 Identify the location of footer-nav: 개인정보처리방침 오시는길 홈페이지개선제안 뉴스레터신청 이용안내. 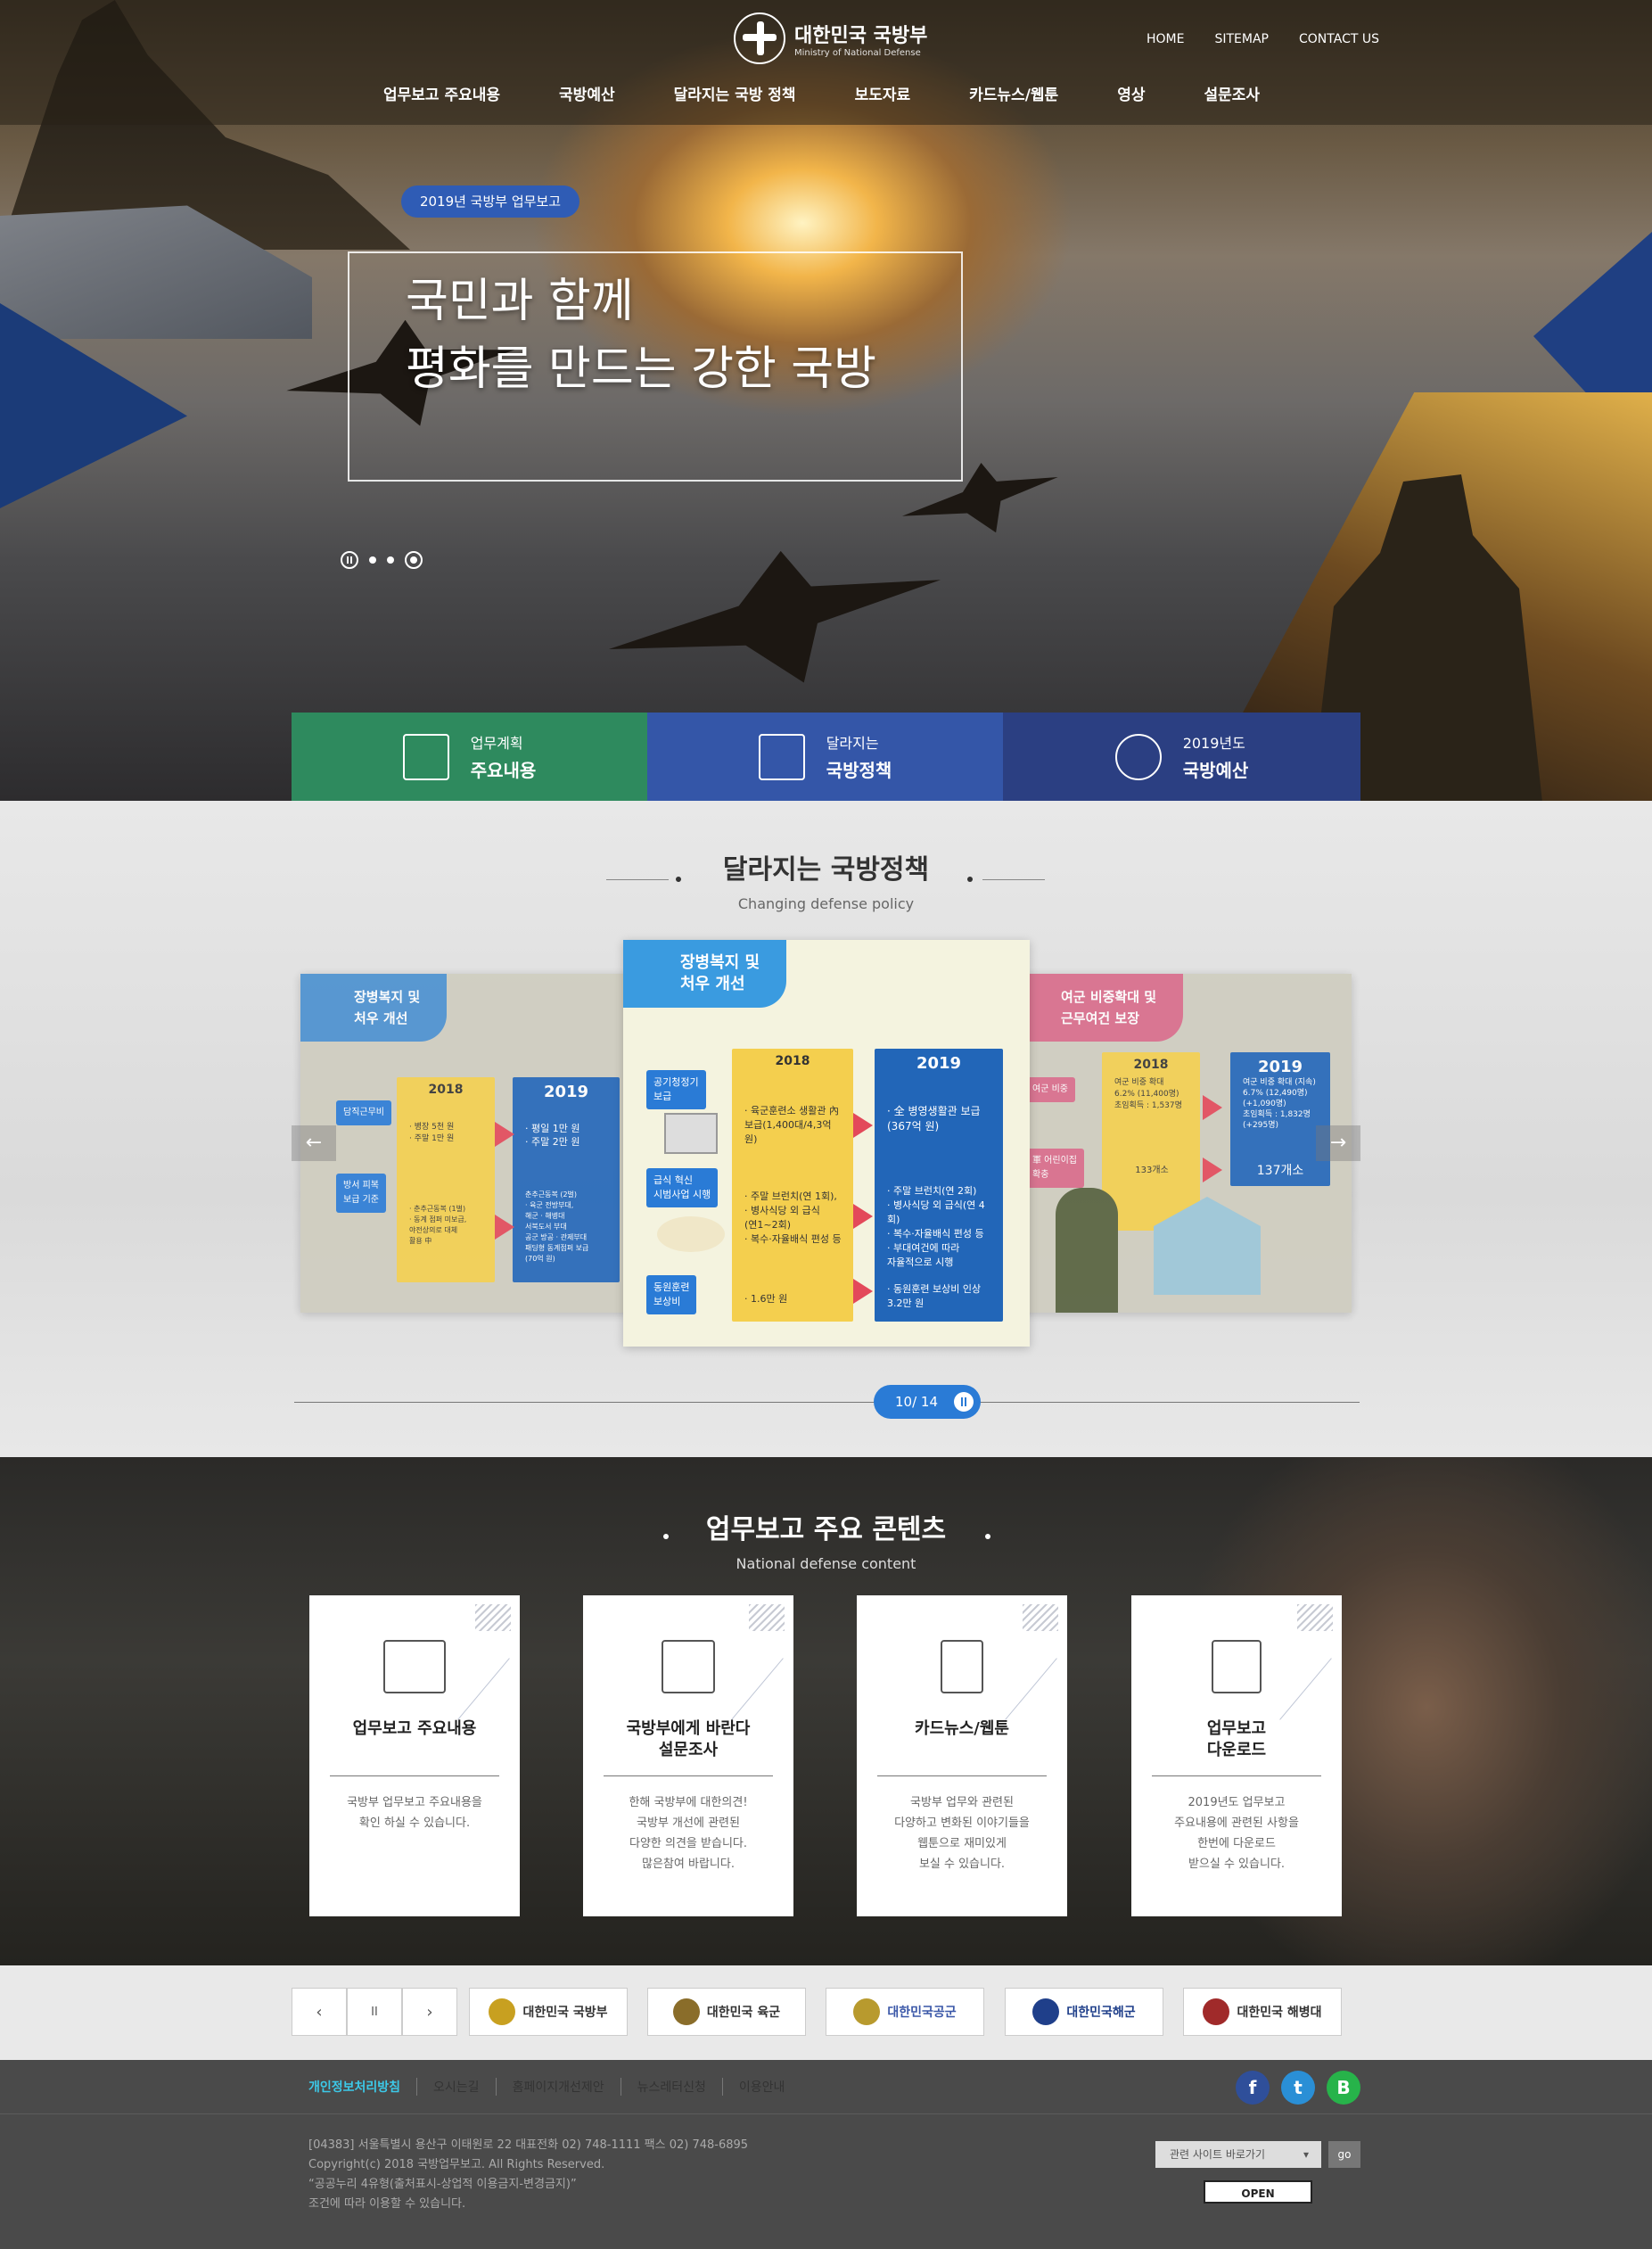
(562, 2087).